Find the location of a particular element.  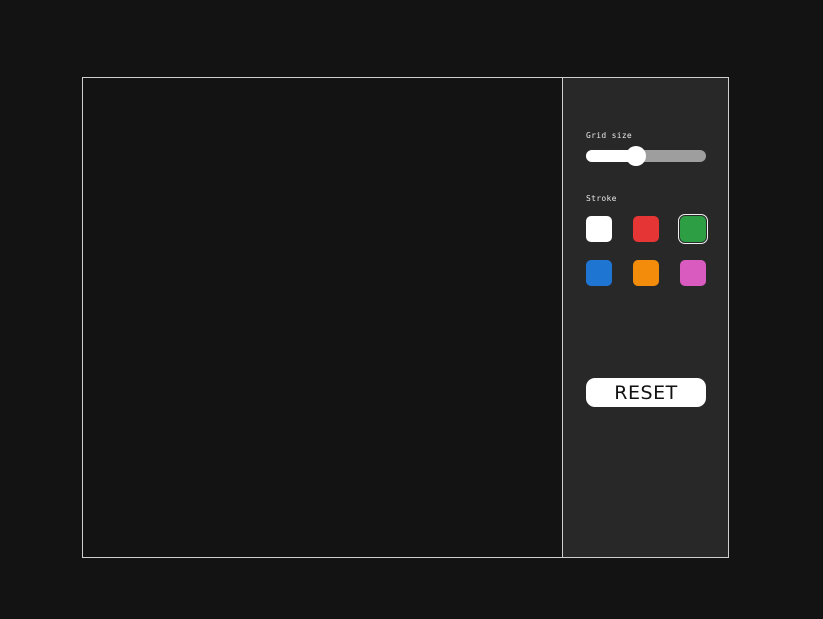

stroke-swatch-orange is located at coordinates (646, 273).